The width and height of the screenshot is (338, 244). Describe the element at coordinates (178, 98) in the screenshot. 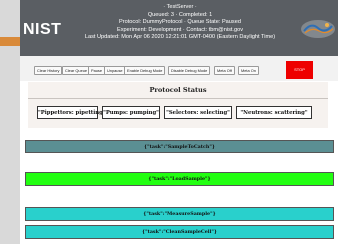

I see `status-divider` at that location.